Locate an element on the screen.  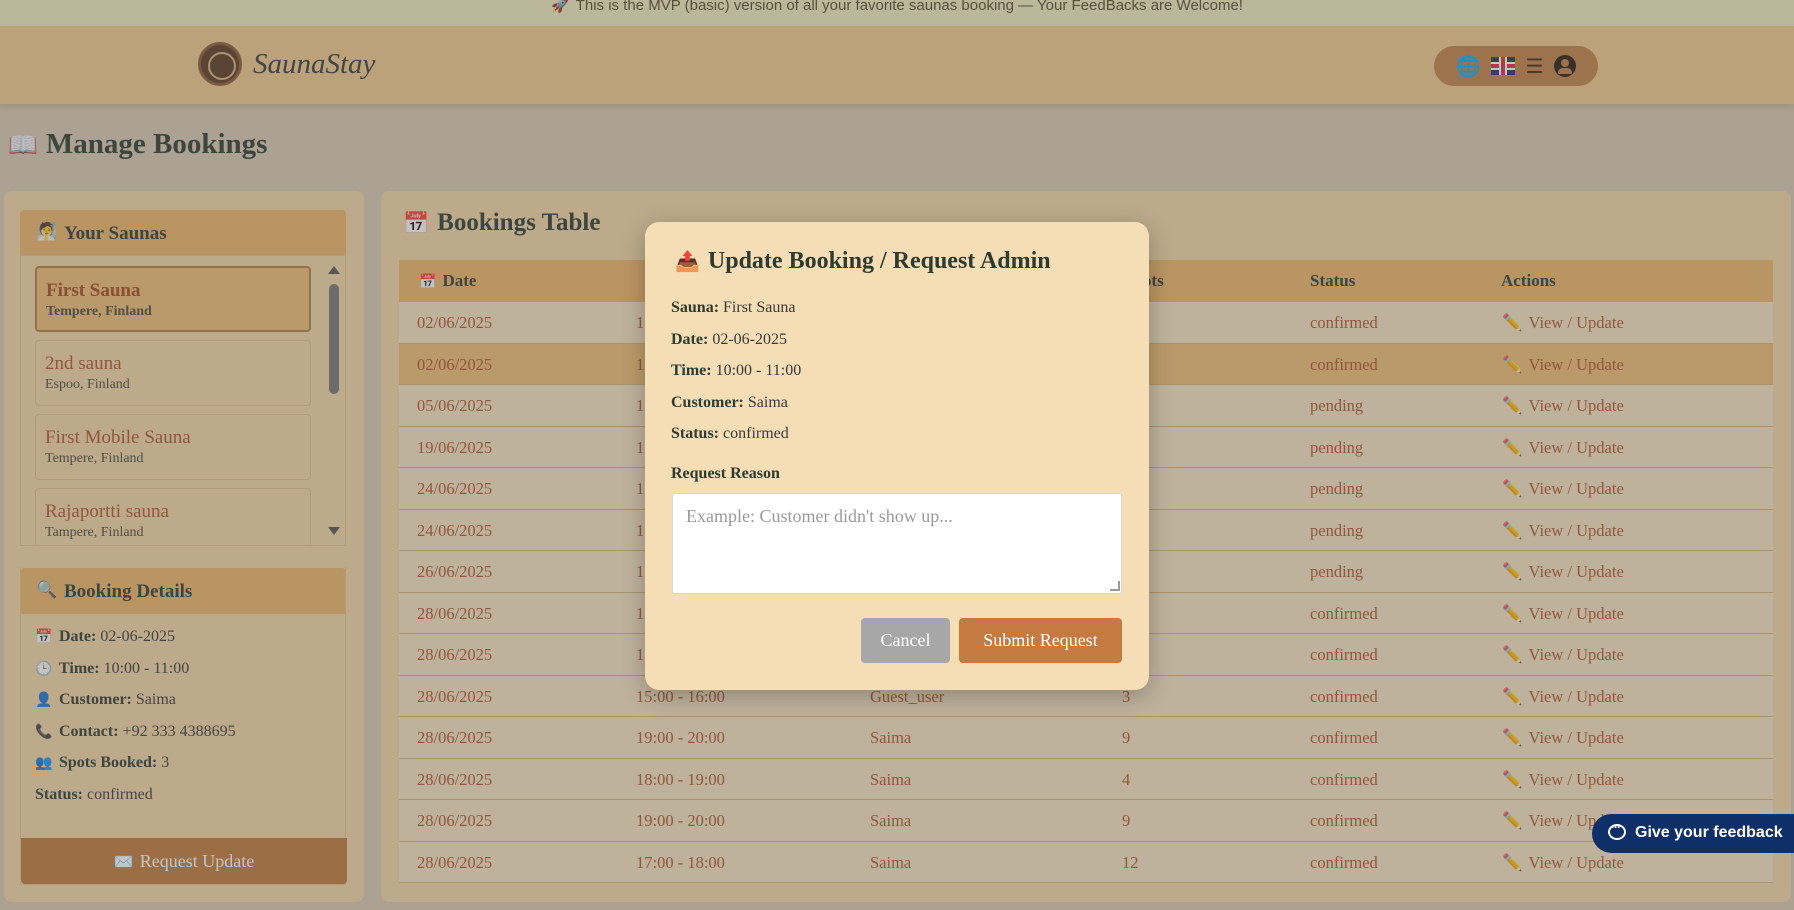
chat-bubble-icon is located at coordinates (1617, 830).